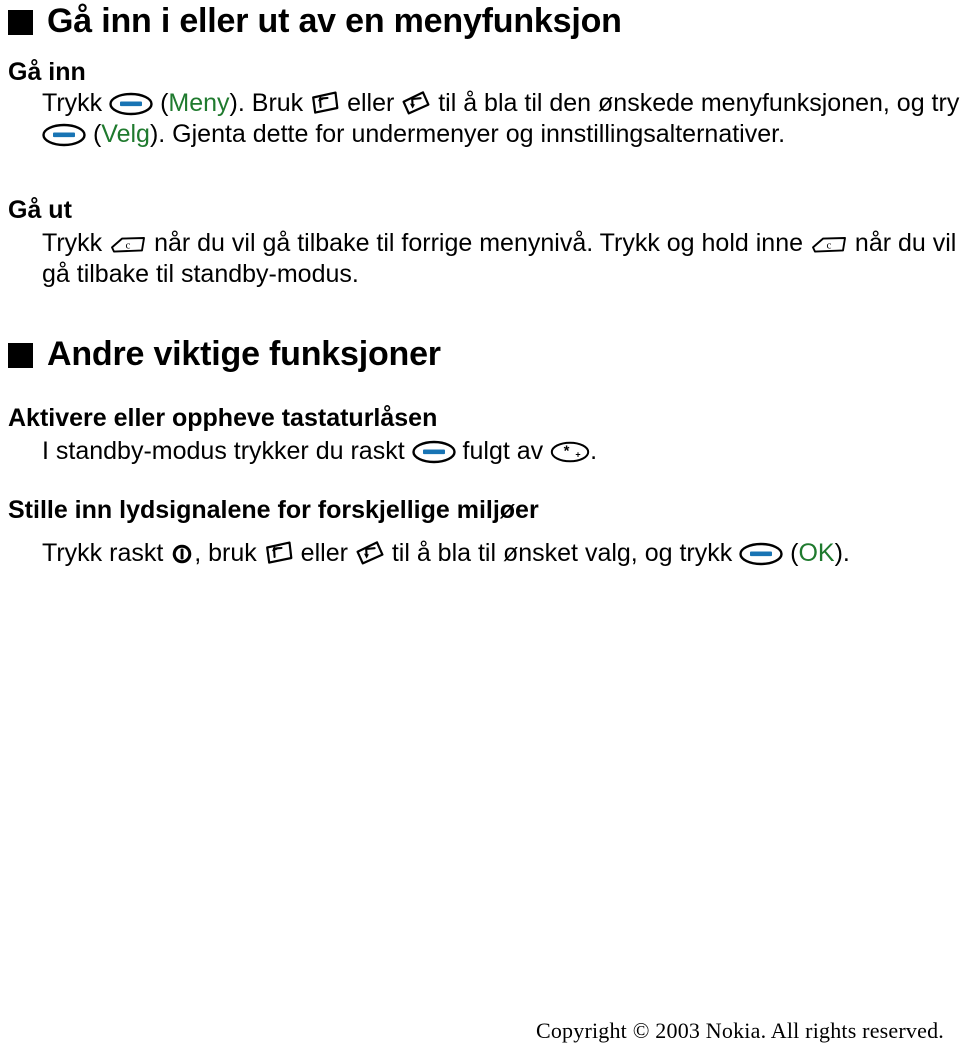  Describe the element at coordinates (47, 72) in the screenshot. I see `subheading-go-in: Gå inn` at that location.